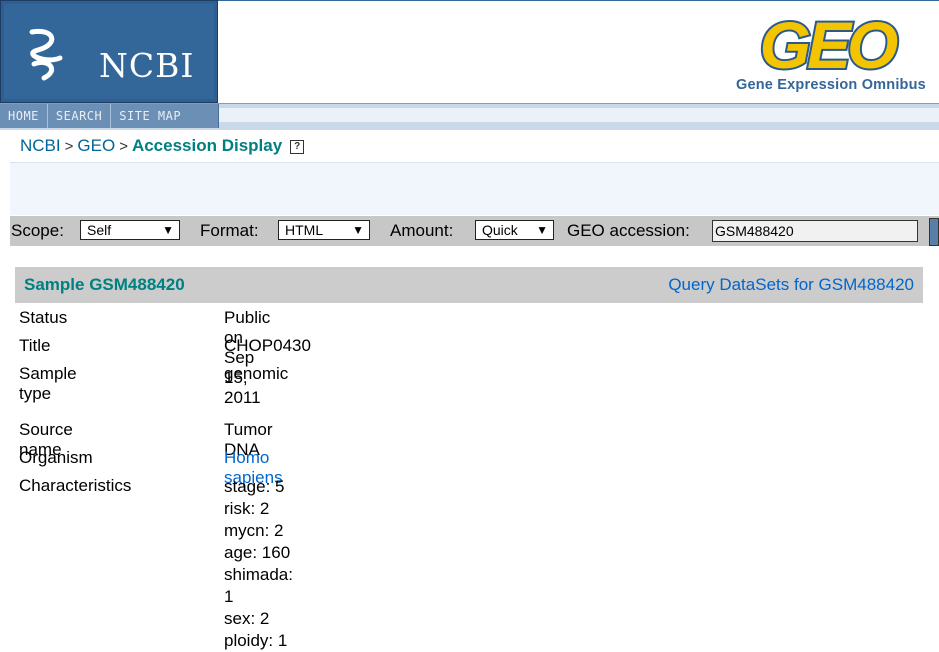  I want to click on top-nav: HOME SEARCH SITE MAP, so click(109, 116).